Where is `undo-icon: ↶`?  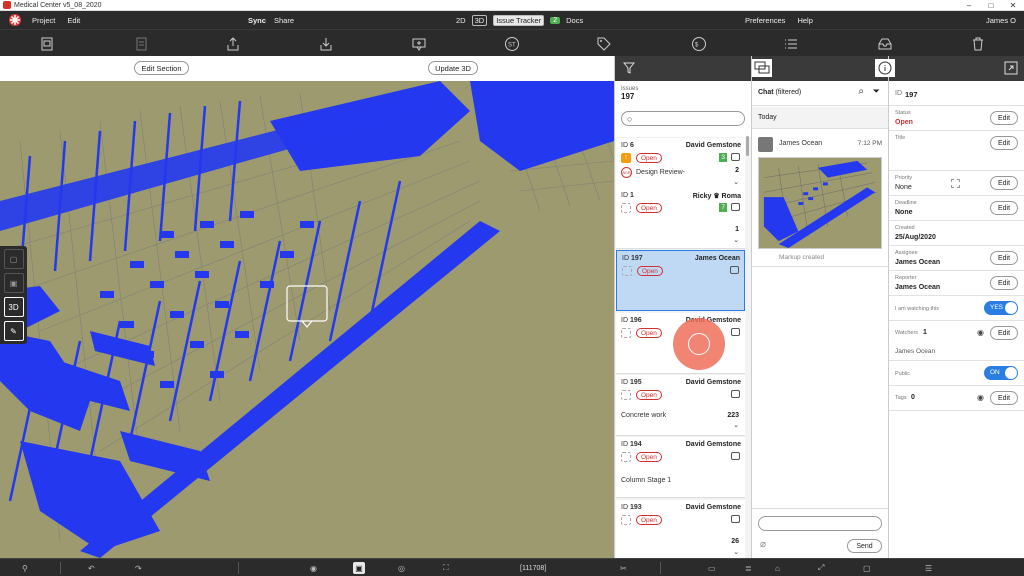 undo-icon: ↶ is located at coordinates (91, 568).